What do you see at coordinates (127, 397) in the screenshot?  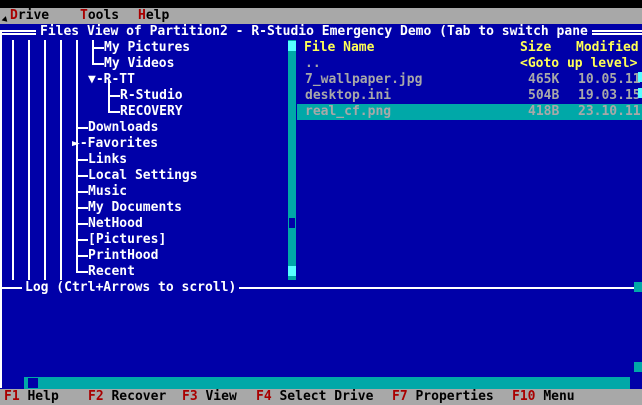 I see `fkey-recover: F2 Recover` at bounding box center [127, 397].